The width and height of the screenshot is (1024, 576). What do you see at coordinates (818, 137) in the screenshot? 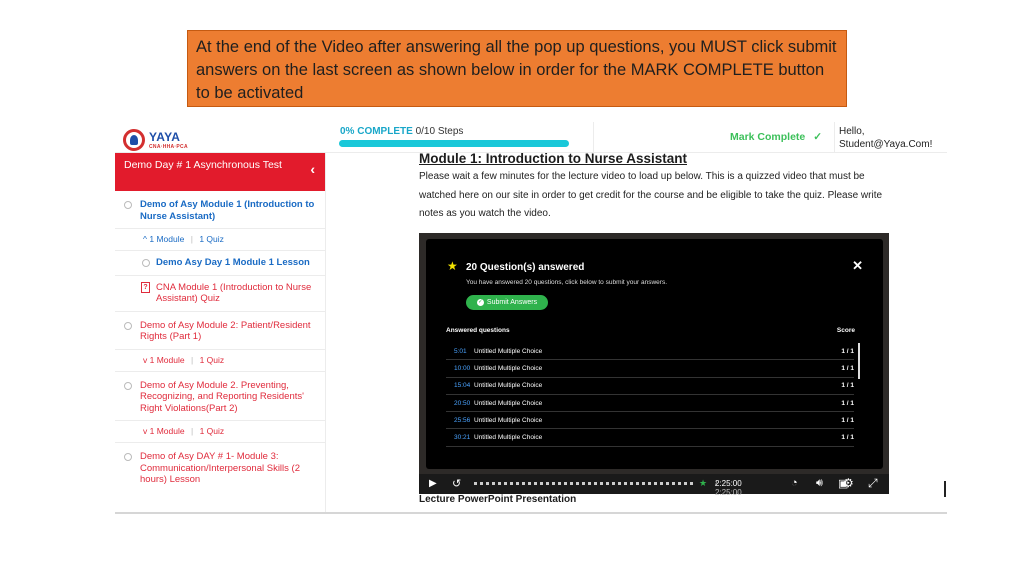
I see `checkmark-icon: ✓` at bounding box center [818, 137].